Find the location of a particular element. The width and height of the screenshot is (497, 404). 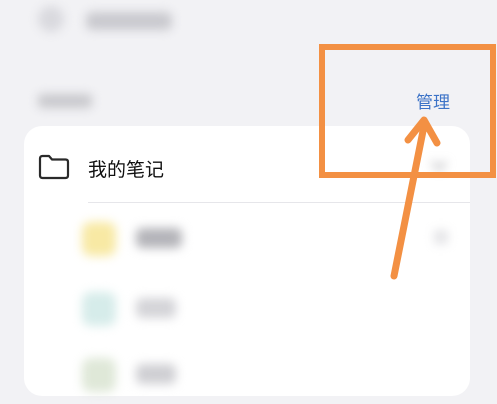

blurred-avatar is located at coordinates (51, 19).